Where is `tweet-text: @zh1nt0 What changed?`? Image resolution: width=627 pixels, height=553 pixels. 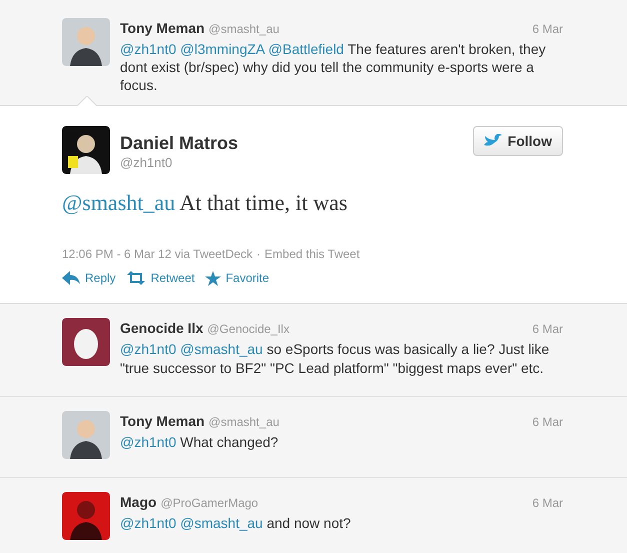
tweet-text: @zh1nt0 What changed? is located at coordinates (200, 442).